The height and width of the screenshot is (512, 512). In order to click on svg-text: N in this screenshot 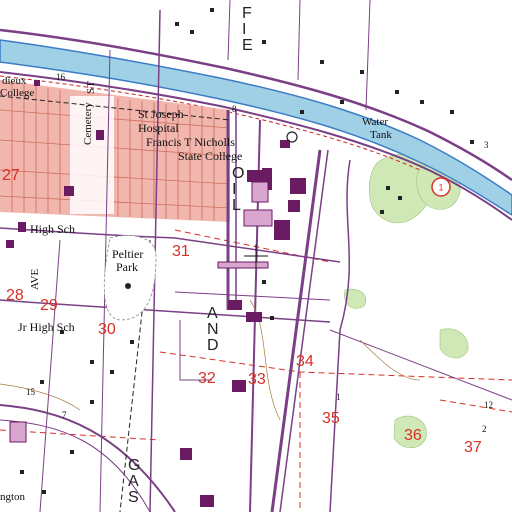, I will do `click(213, 329)`.